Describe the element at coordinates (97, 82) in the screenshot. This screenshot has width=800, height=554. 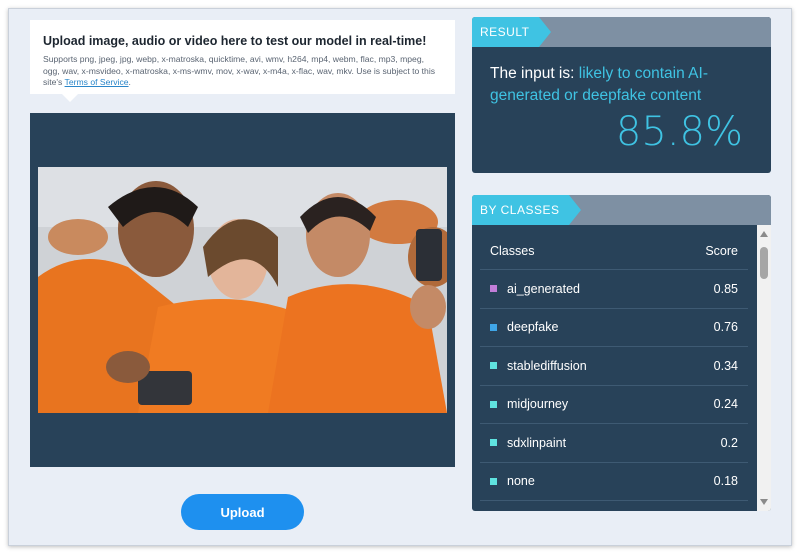
I see `terms-of-service-link: Terms of Service` at that location.